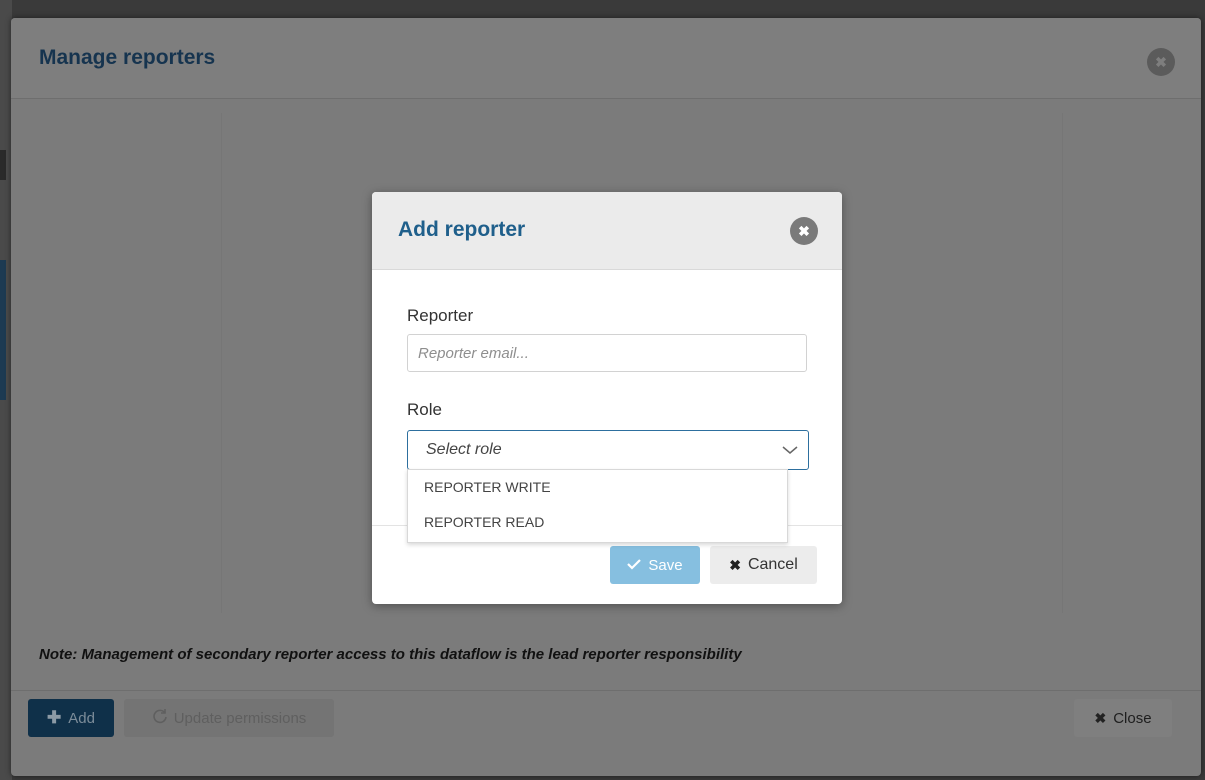 The width and height of the screenshot is (1205, 780). I want to click on close-label: Close, so click(1132, 718).